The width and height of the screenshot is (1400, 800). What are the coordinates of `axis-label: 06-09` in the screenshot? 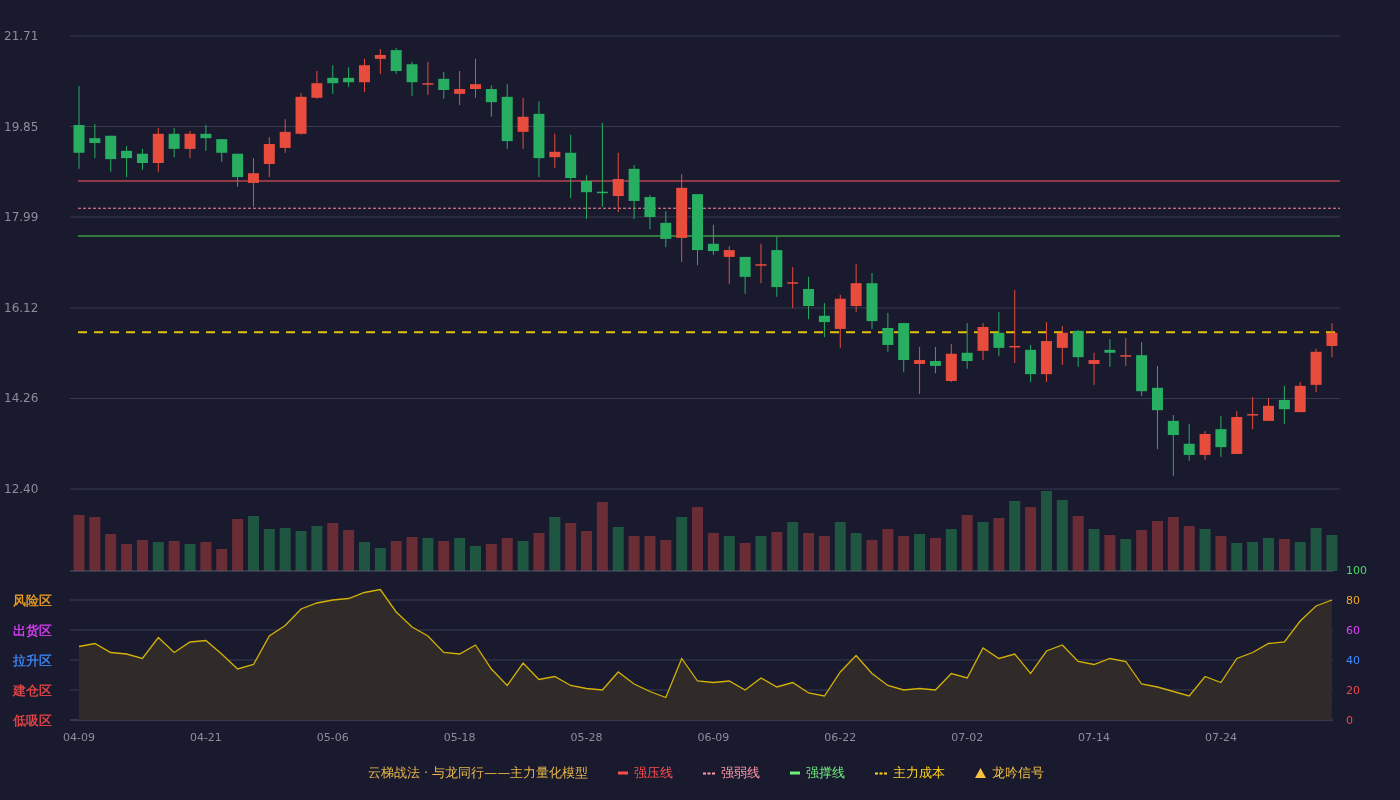 It's located at (713, 737).